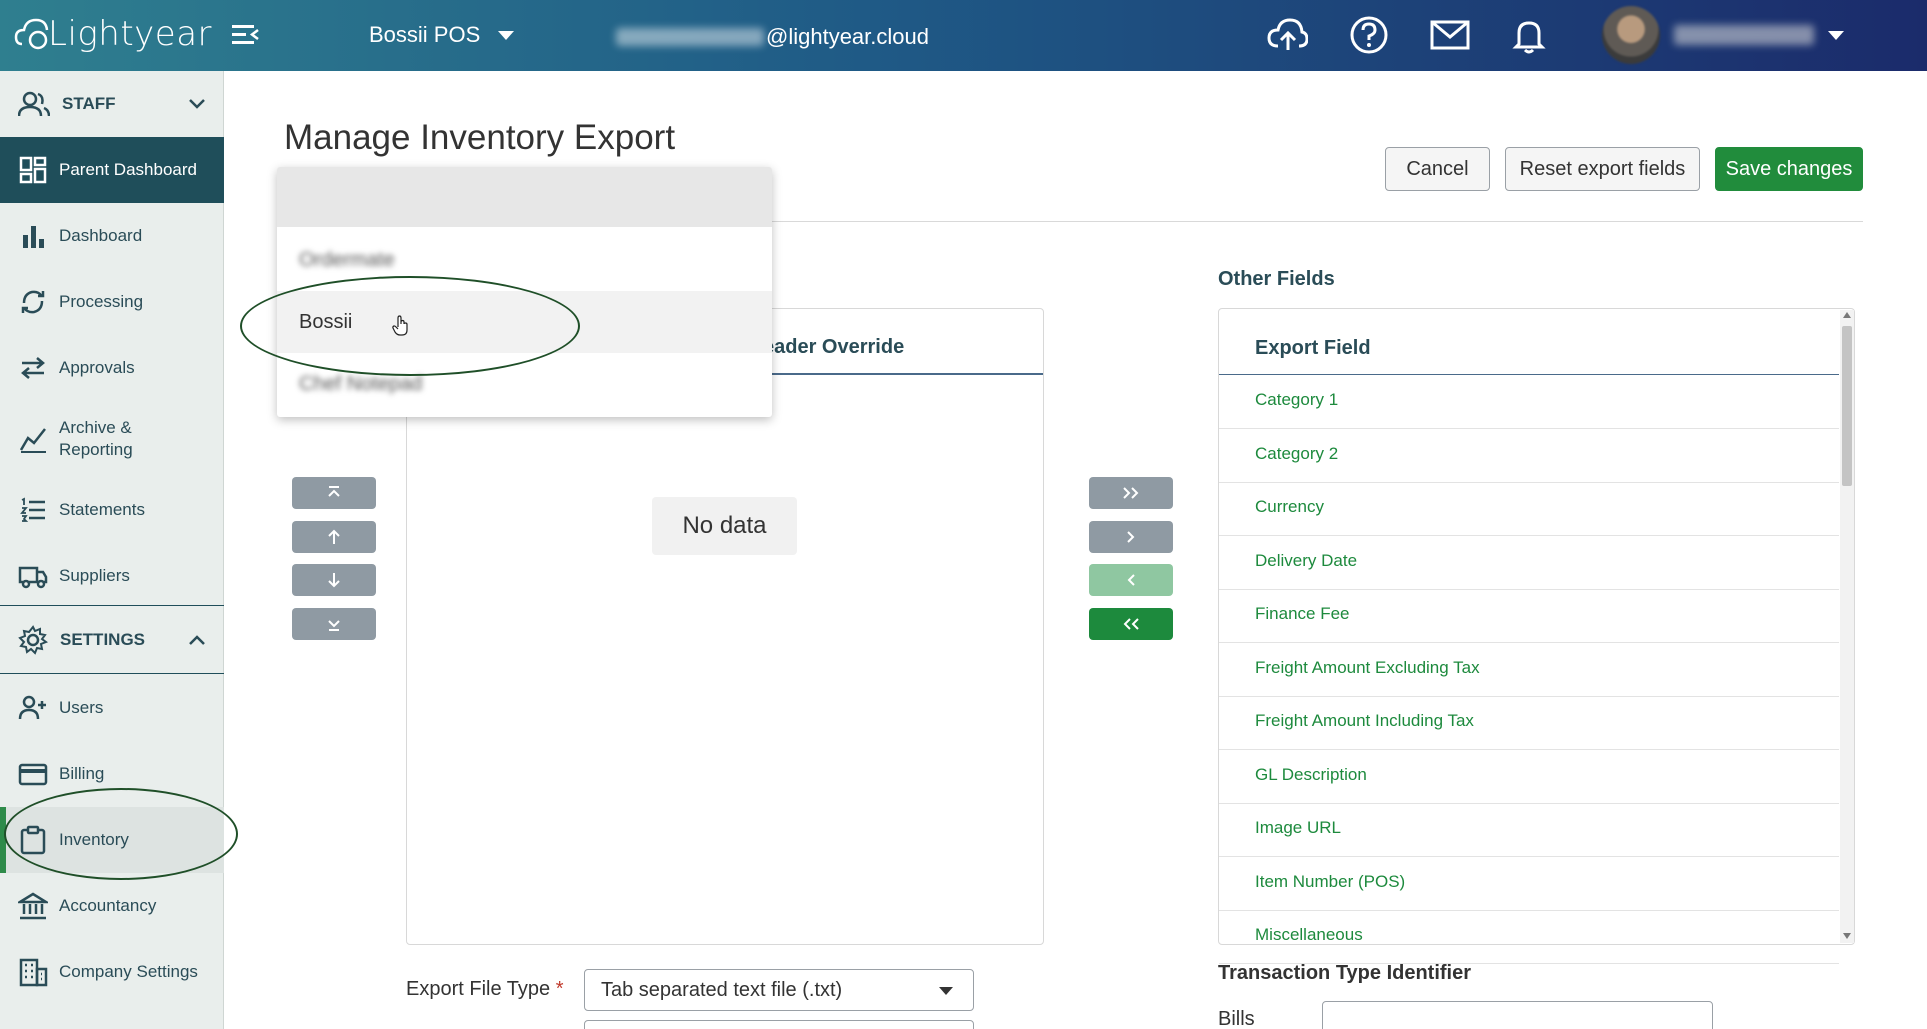 This screenshot has height=1029, width=1927. I want to click on menu-collapse-icon, so click(246, 35).